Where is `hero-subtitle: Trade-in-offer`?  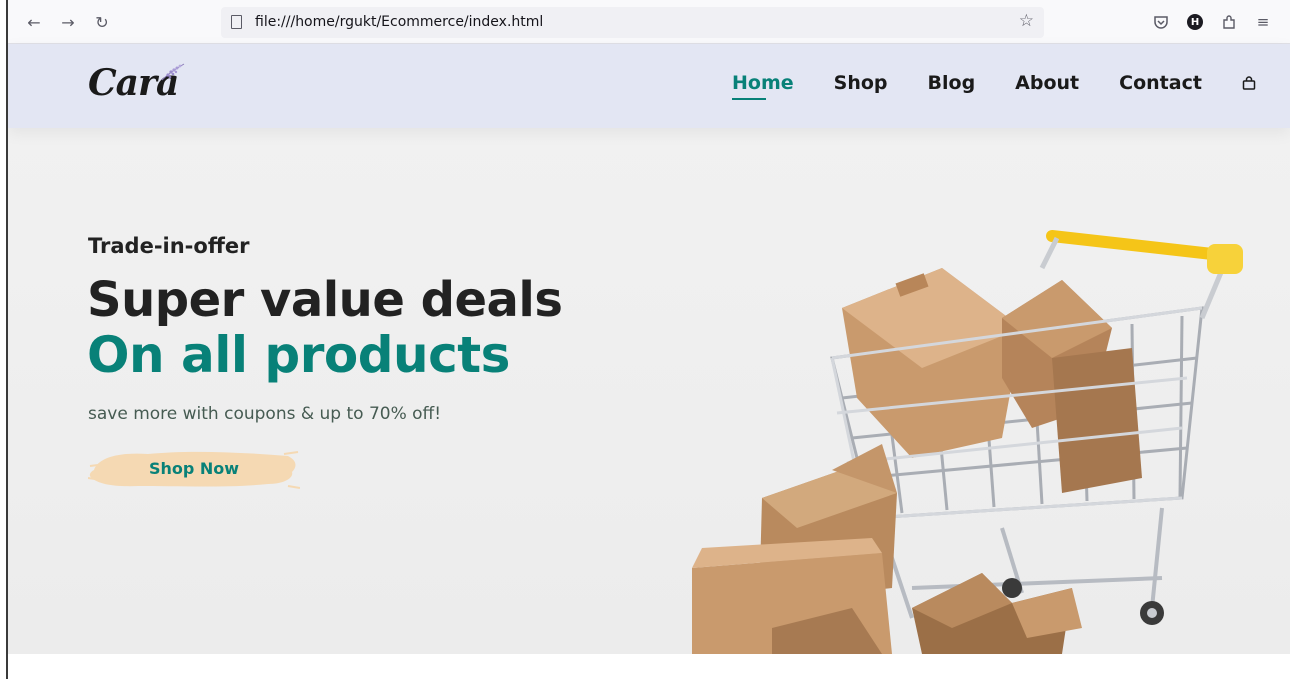
hero-subtitle: Trade-in-offer is located at coordinates (169, 246).